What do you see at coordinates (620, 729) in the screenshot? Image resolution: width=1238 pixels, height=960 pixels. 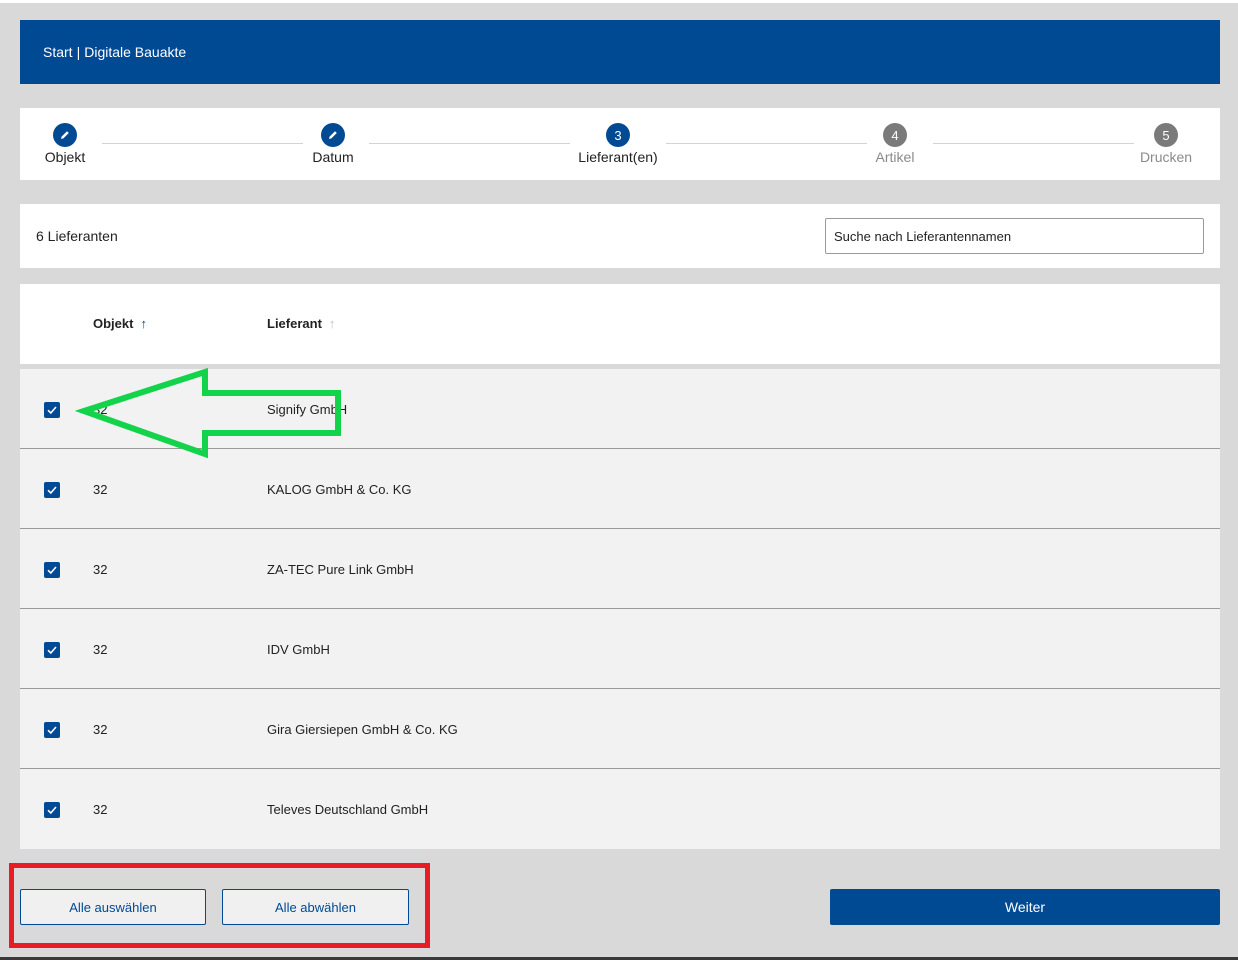 I see `table-row: 32 Gira Giersiepen GmbH & Co. KG` at bounding box center [620, 729].